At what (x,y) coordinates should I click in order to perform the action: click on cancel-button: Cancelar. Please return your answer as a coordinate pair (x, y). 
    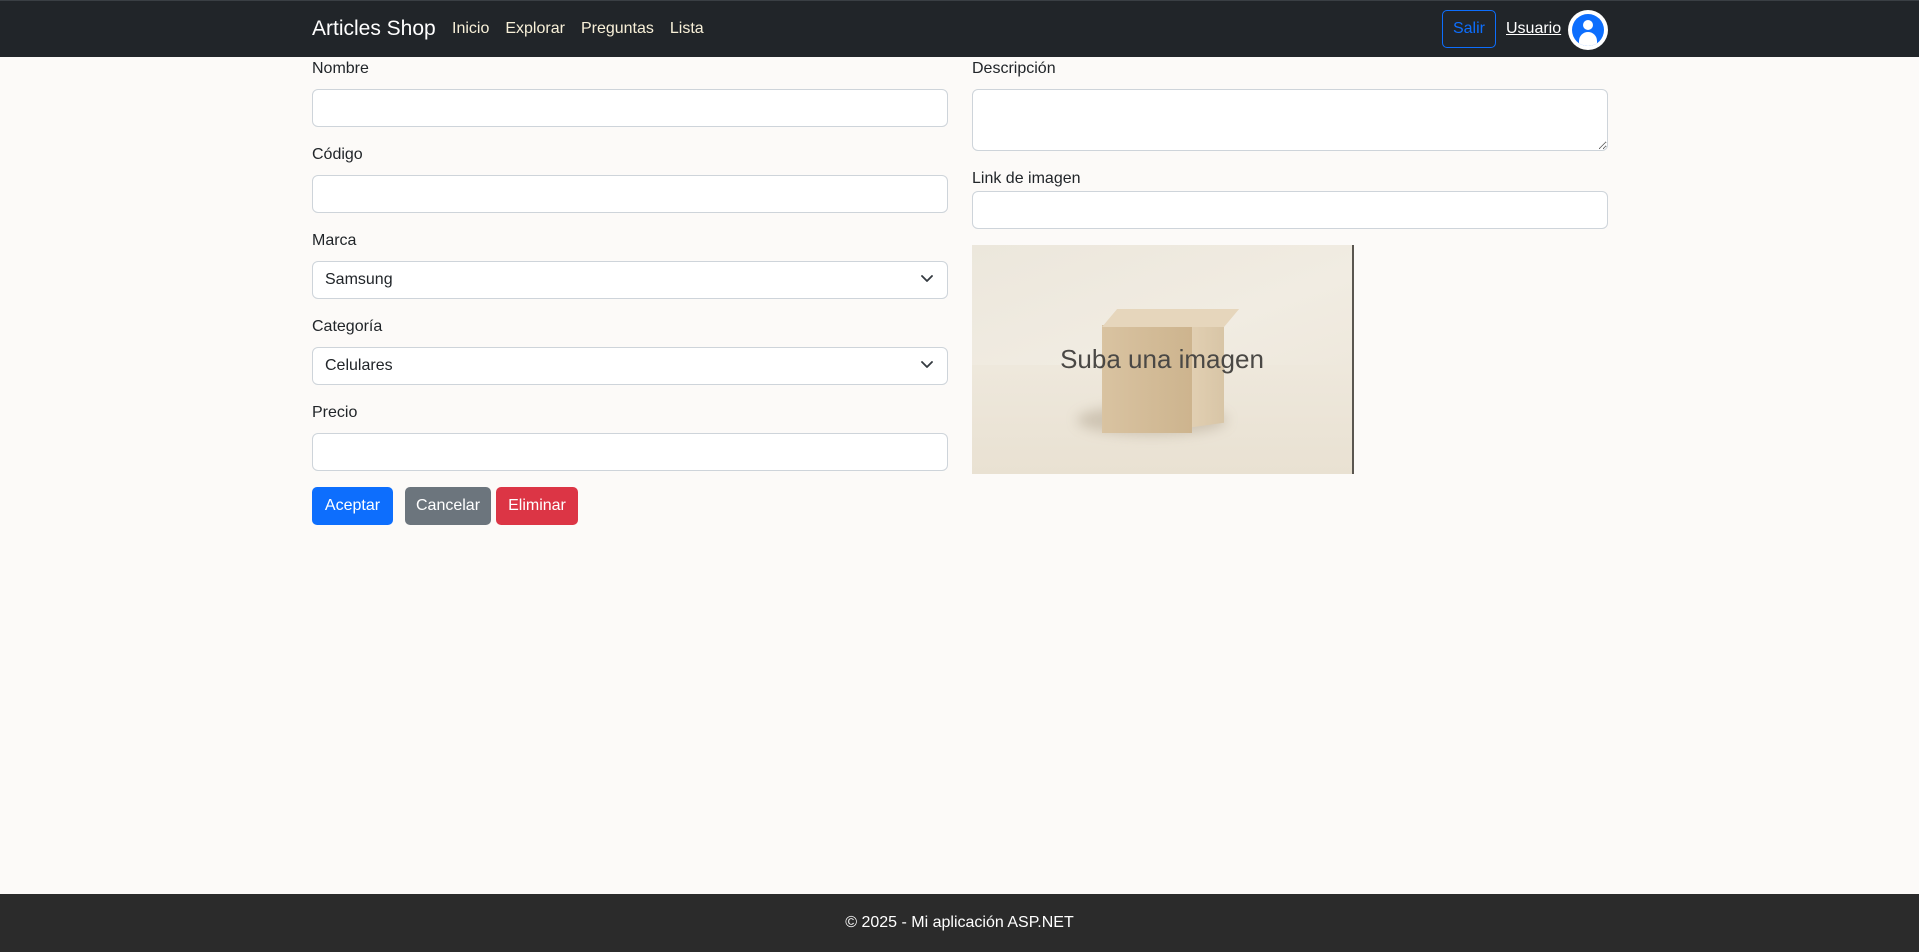
    Looking at the image, I should click on (448, 506).